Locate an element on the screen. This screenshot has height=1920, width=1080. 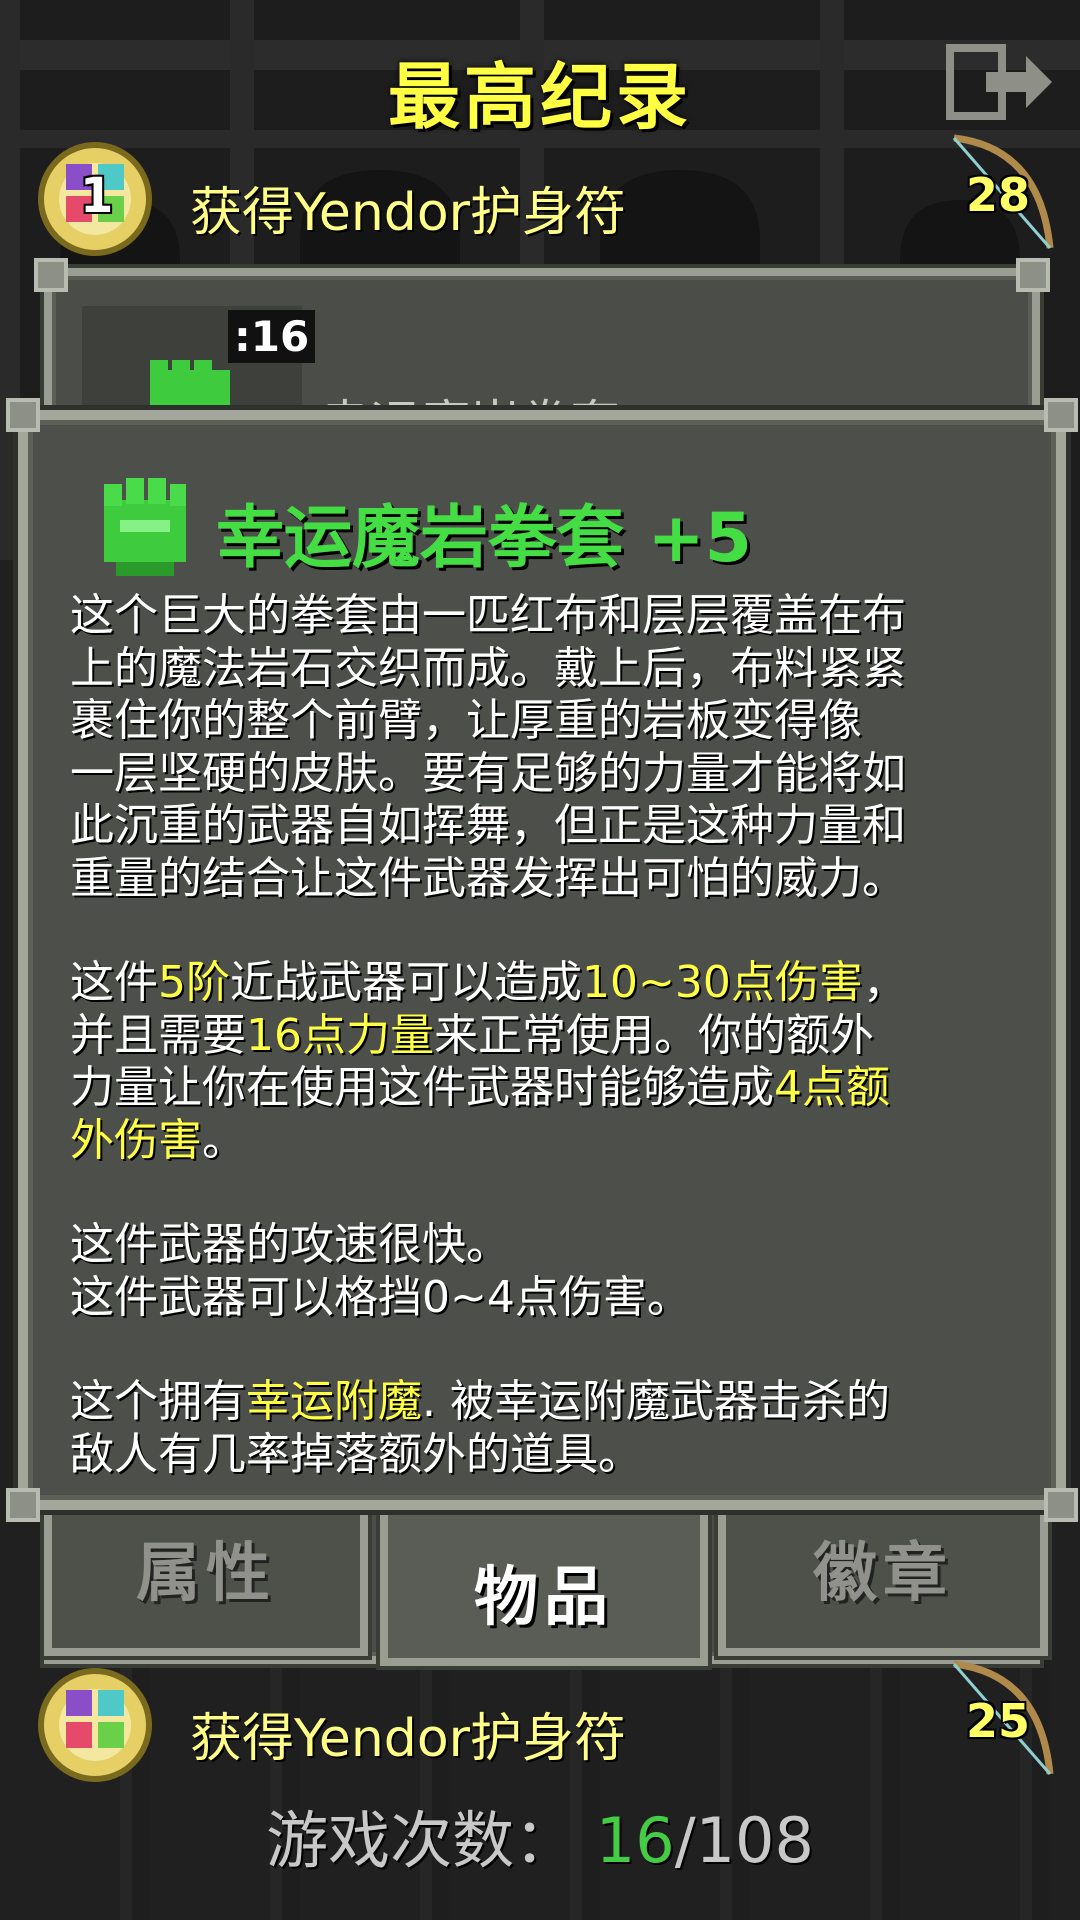
stats-line: 外伤害。 is located at coordinates (158, 1140).